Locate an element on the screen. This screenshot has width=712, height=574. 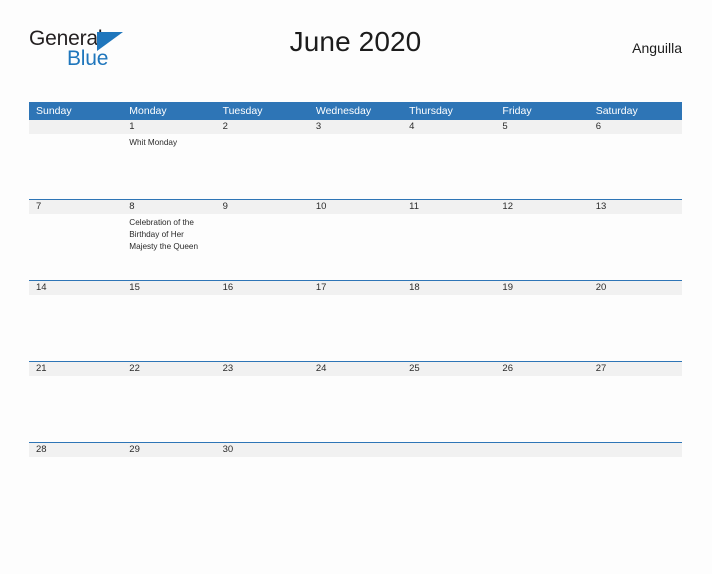
calendar-week-row: 1 2 3 4 5 6 Whit Monday is located at coordinates (355, 159).